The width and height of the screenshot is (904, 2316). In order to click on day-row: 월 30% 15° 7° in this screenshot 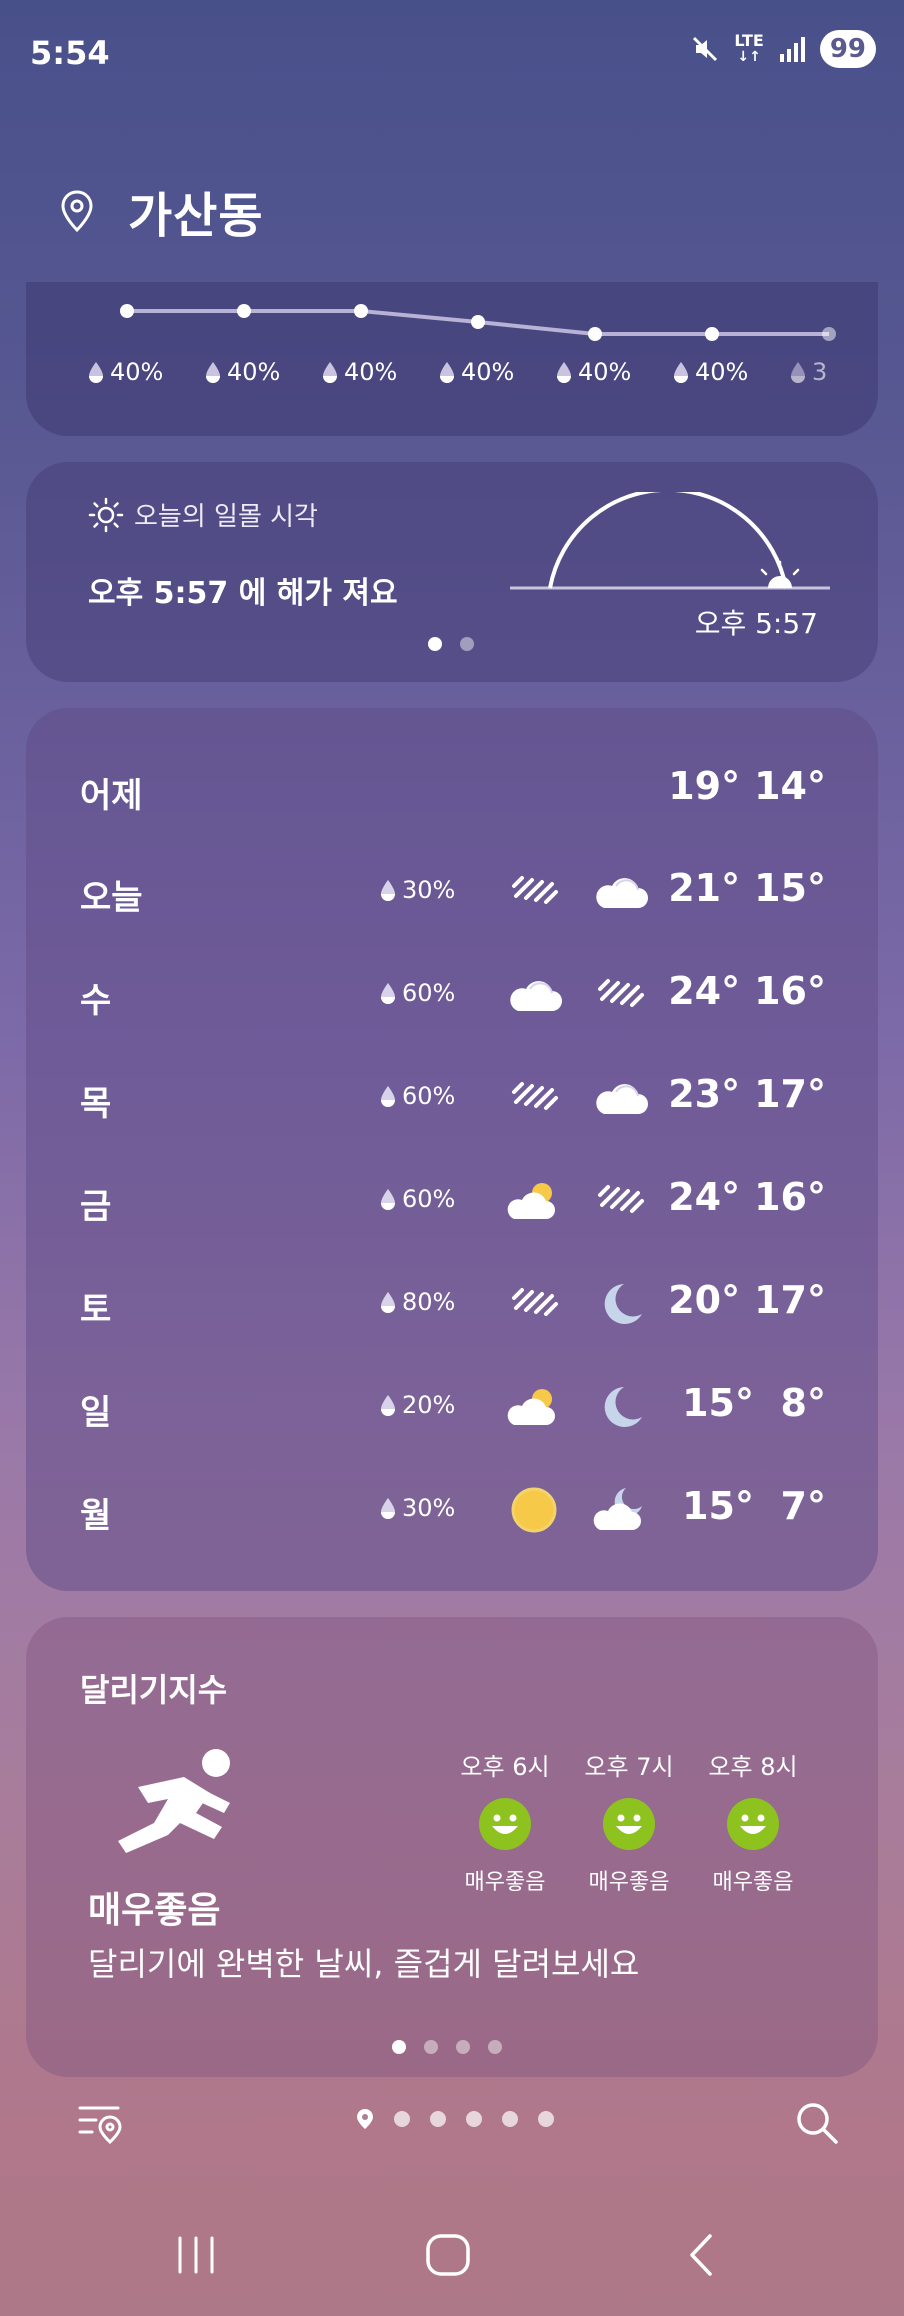, I will do `click(452, 1510)`.